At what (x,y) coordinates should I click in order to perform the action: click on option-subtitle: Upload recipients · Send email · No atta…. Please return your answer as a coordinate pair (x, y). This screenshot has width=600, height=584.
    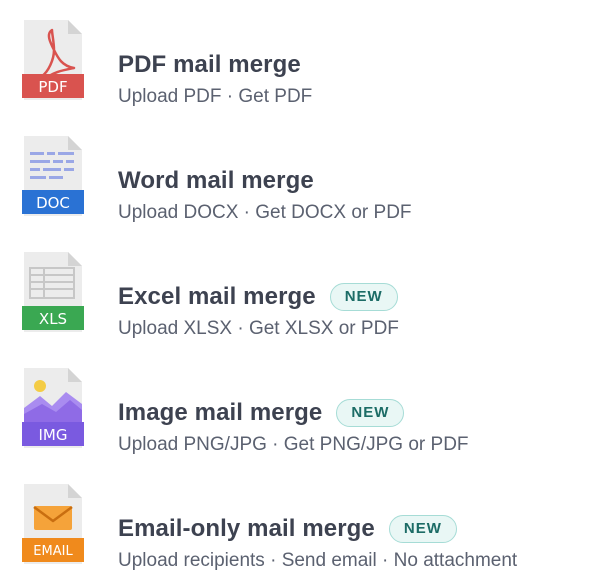
    Looking at the image, I should click on (318, 560).